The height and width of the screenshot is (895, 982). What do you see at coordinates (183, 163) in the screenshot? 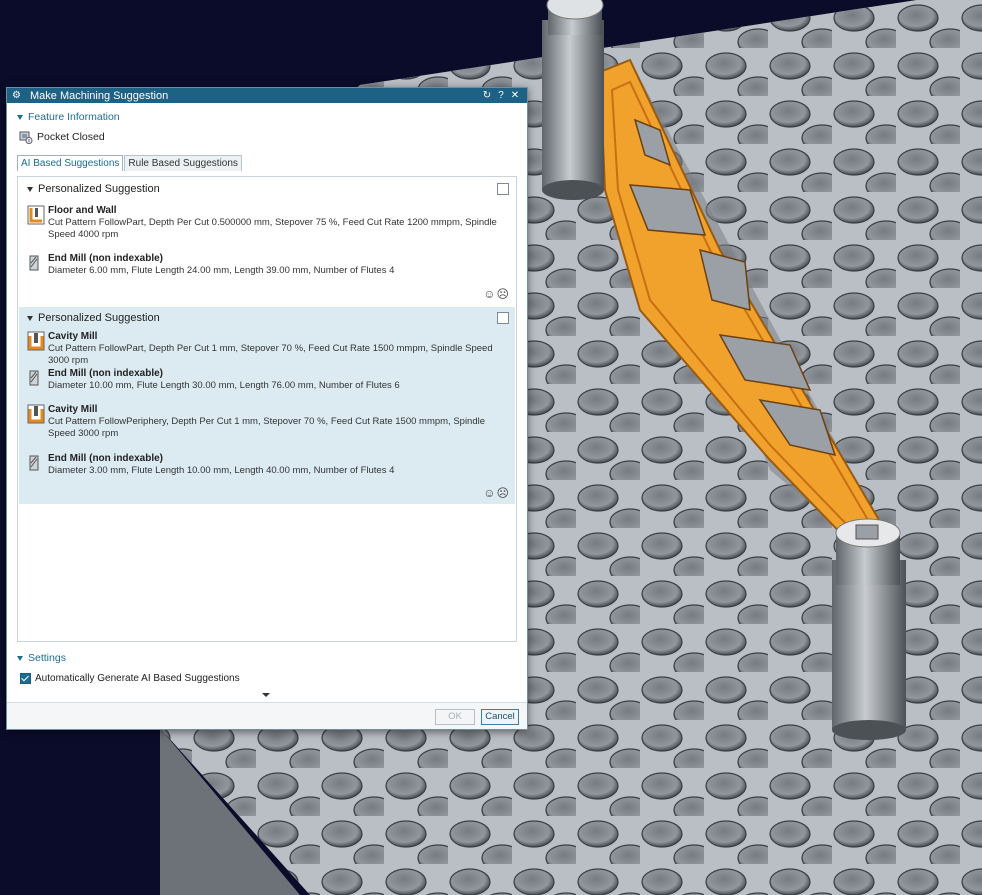
I see `tab-rule-based-suggestions: Rule Based Suggestions` at bounding box center [183, 163].